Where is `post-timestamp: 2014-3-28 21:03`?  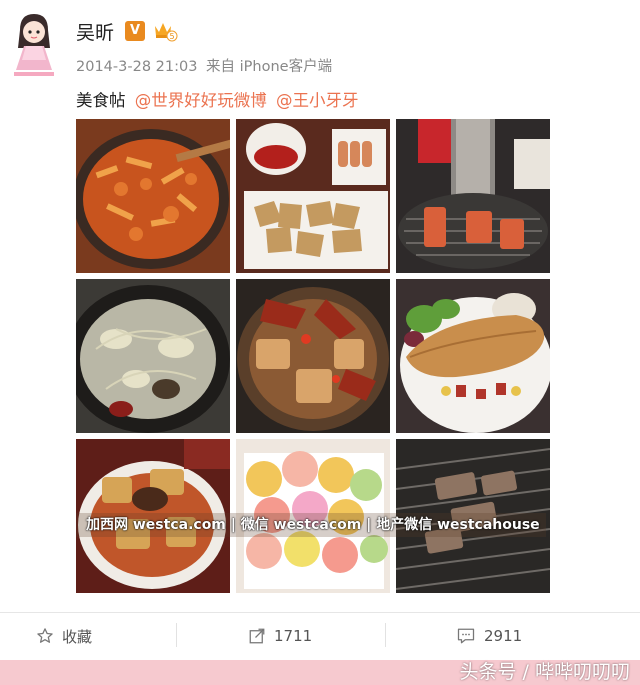 post-timestamp: 2014-3-28 21:03 is located at coordinates (136, 67).